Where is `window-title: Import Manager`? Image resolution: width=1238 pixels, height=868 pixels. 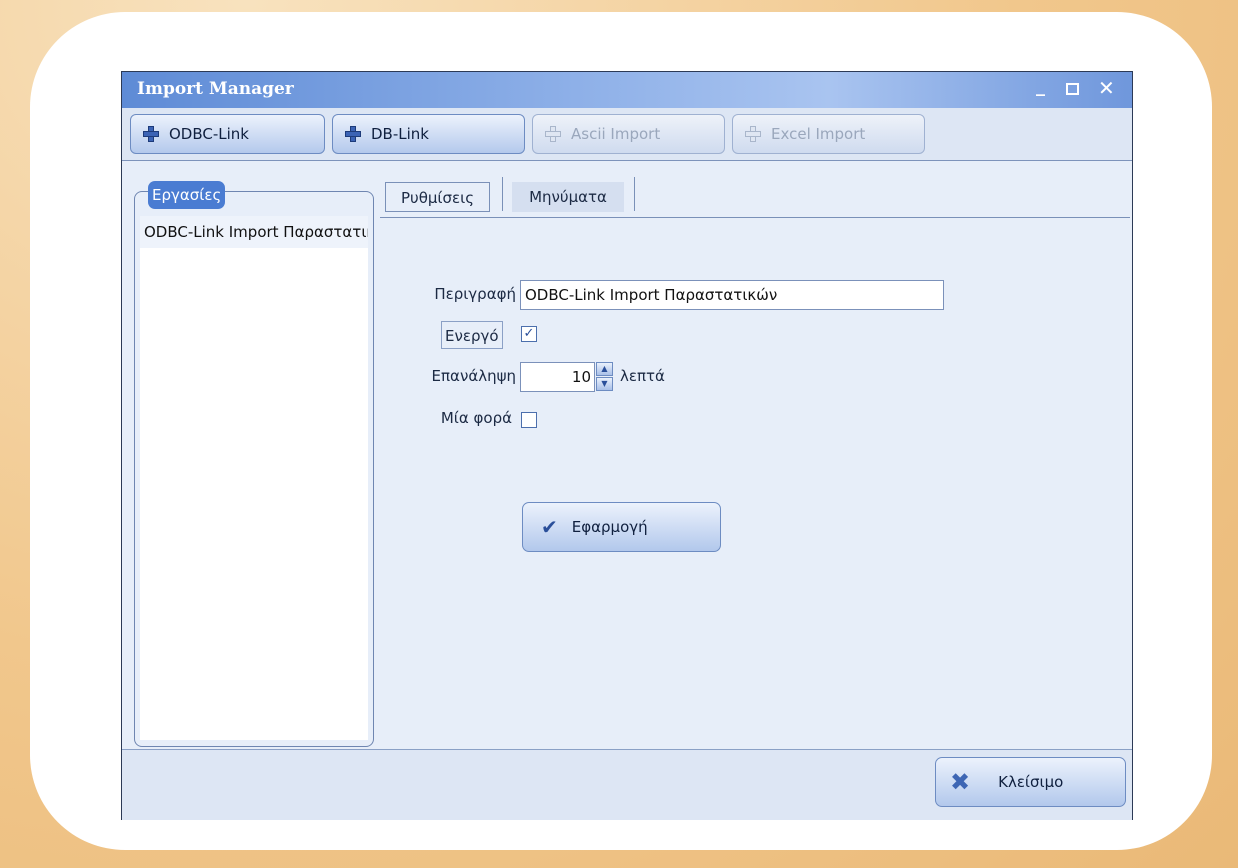
window-title: Import Manager is located at coordinates (215, 89).